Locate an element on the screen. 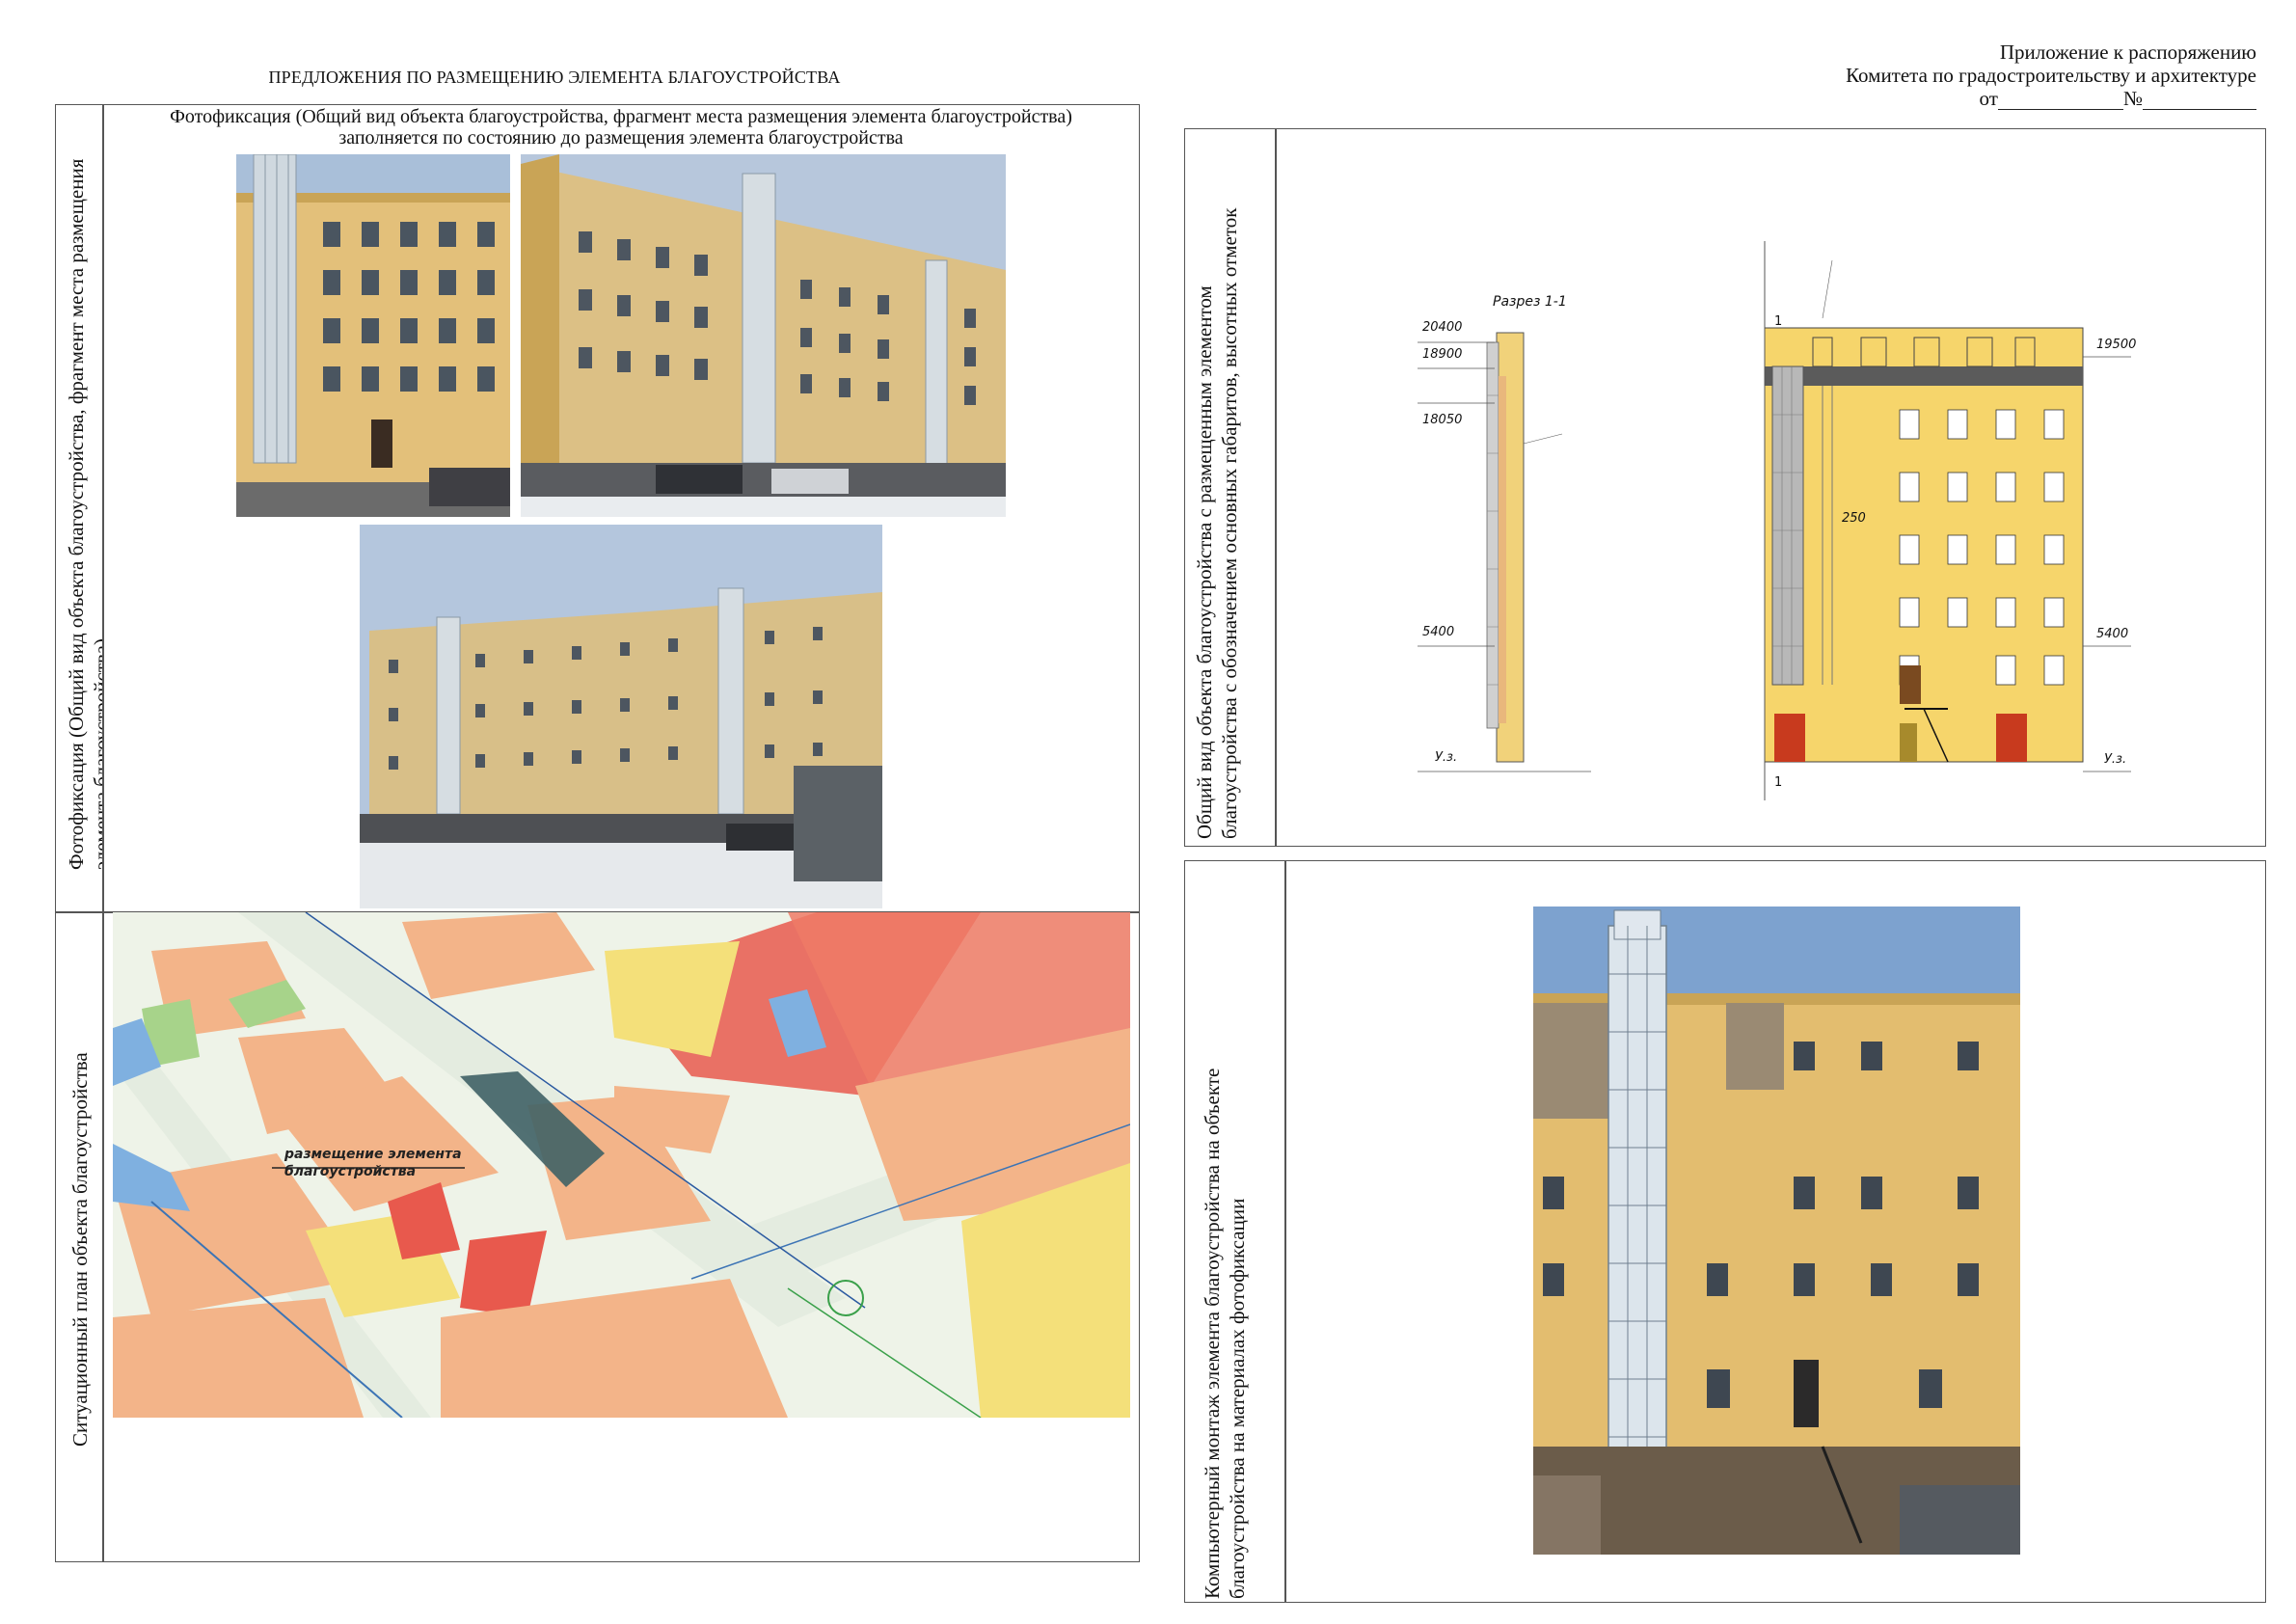 The width and height of the screenshot is (2296, 1624). axis-mark-top: 1 is located at coordinates (1778, 321).